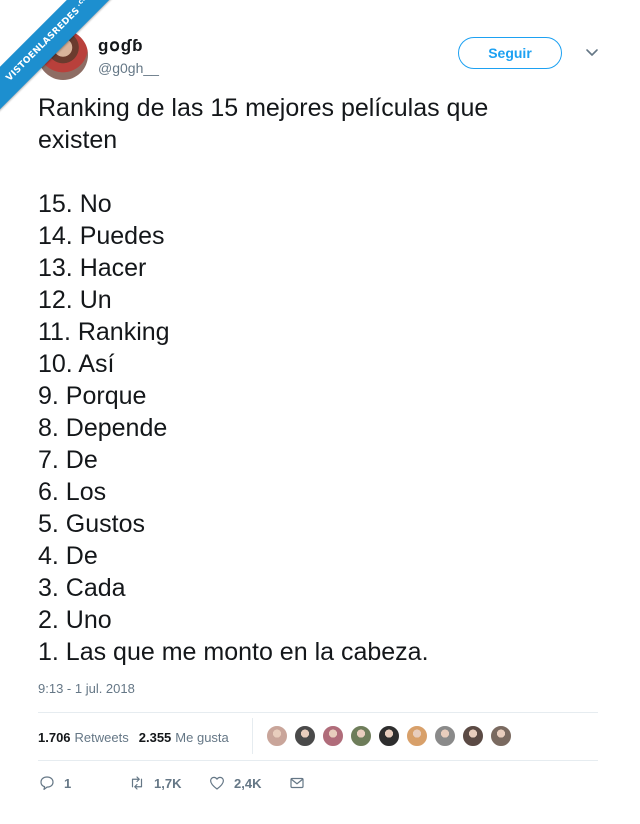 The height and width of the screenshot is (824, 640). Describe the element at coordinates (54, 737) in the screenshot. I see `retweets-count: 1.706` at that location.